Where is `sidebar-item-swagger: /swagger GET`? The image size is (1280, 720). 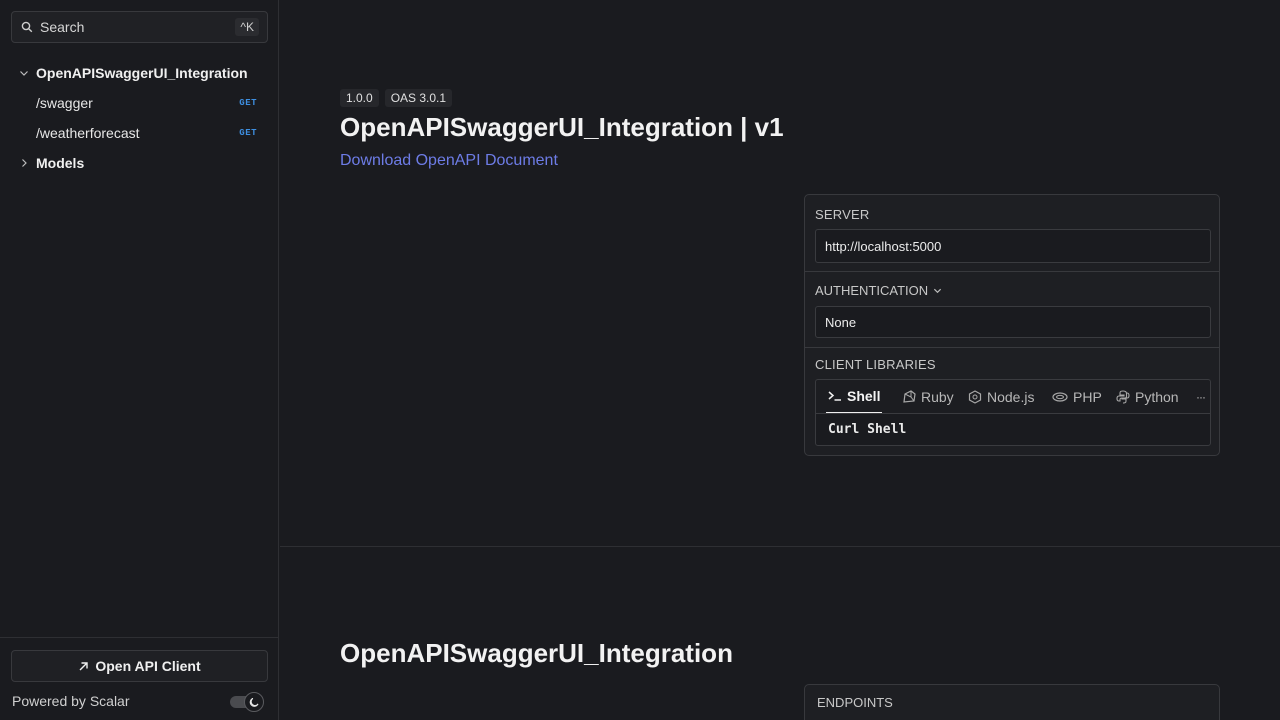 sidebar-item-swagger: /swagger GET is located at coordinates (139, 103).